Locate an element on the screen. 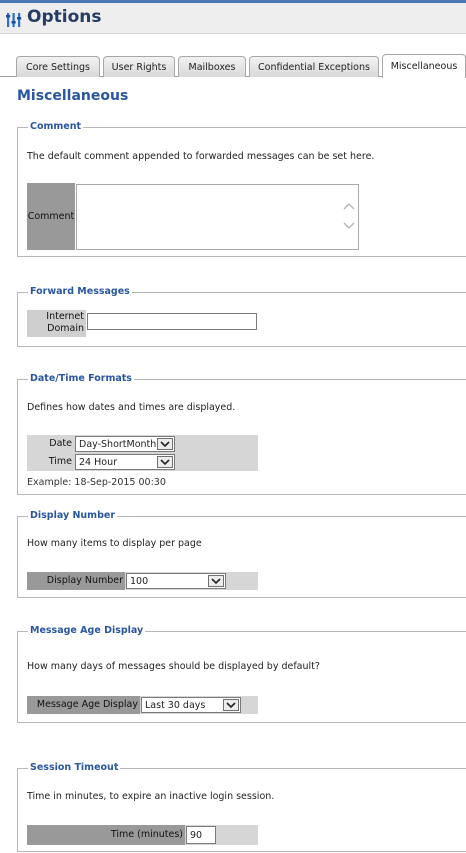  session-timeout-label: Time (minutes) is located at coordinates (106, 835).